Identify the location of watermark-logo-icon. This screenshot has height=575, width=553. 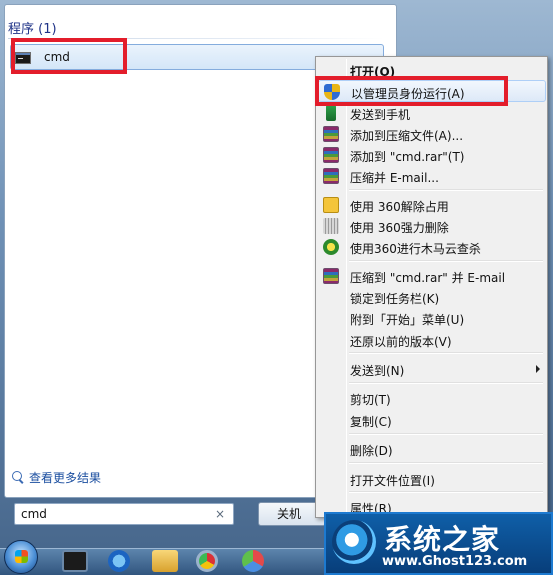
(354, 542).